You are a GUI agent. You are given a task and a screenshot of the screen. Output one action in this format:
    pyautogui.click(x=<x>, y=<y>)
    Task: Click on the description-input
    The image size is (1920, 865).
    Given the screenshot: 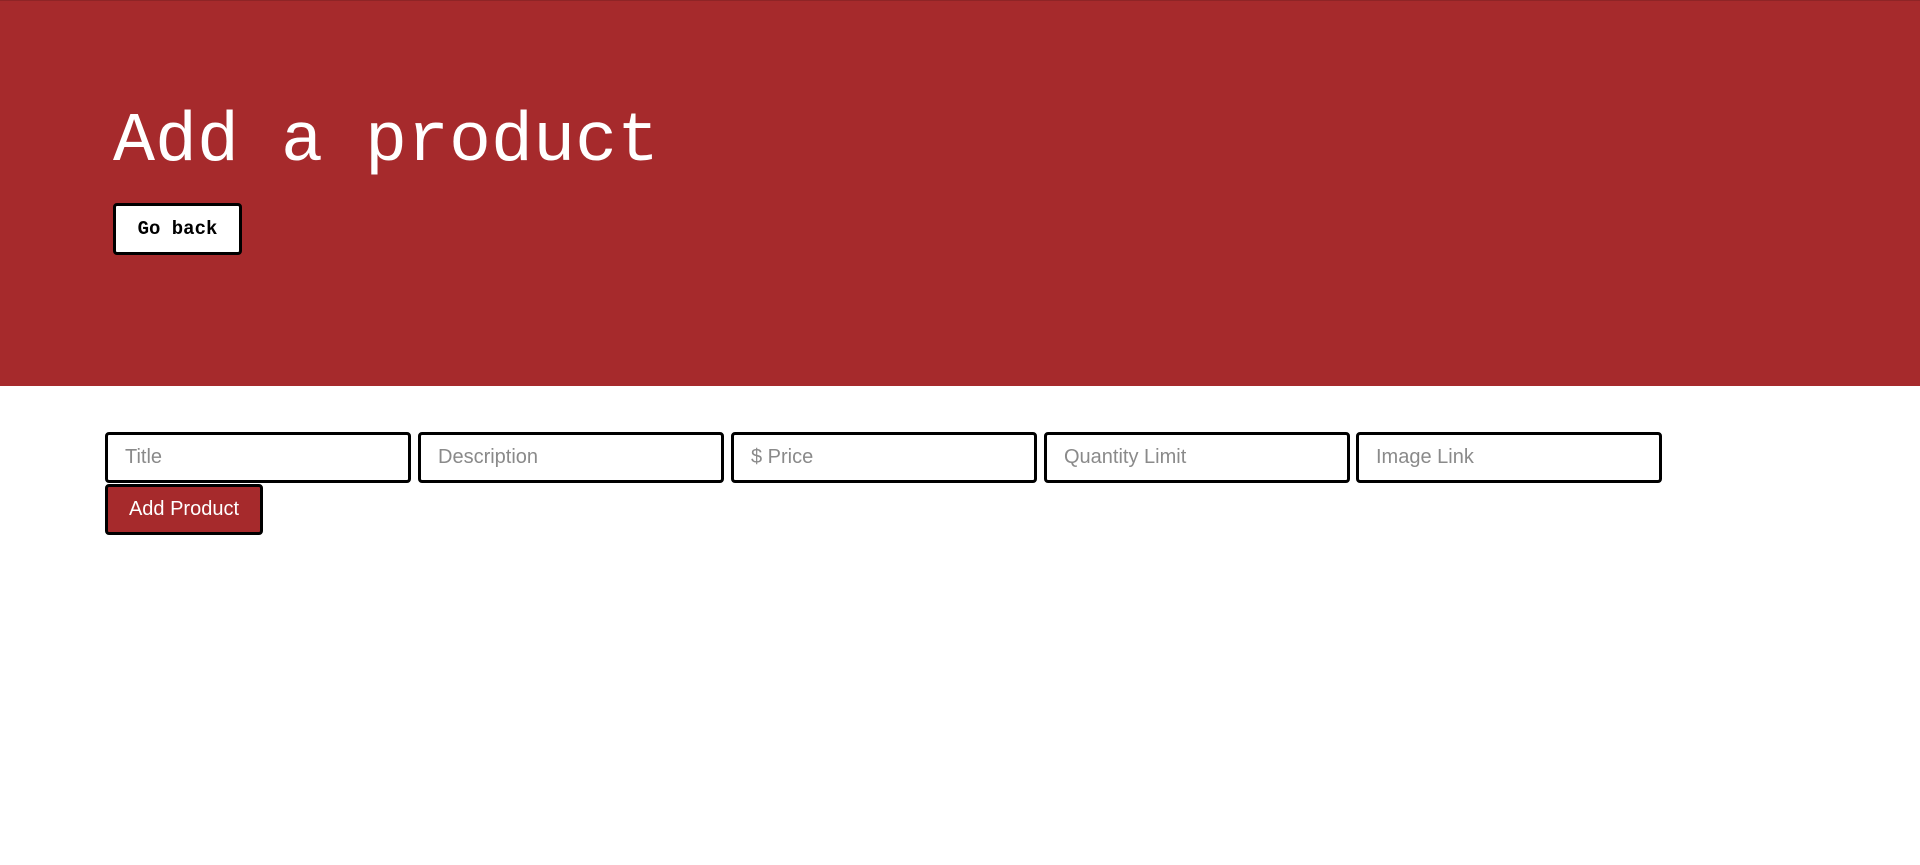 What is the action you would take?
    pyautogui.click(x=571, y=457)
    